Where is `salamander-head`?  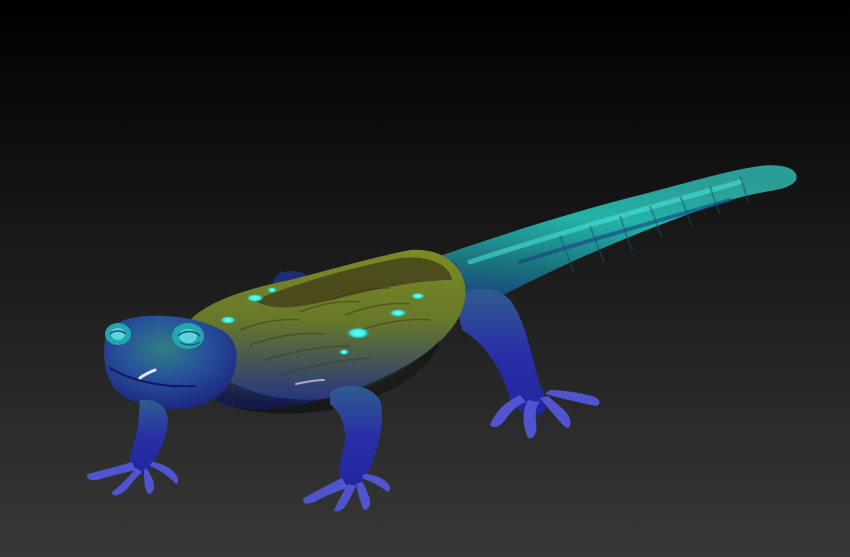
salamander-head is located at coordinates (170, 362).